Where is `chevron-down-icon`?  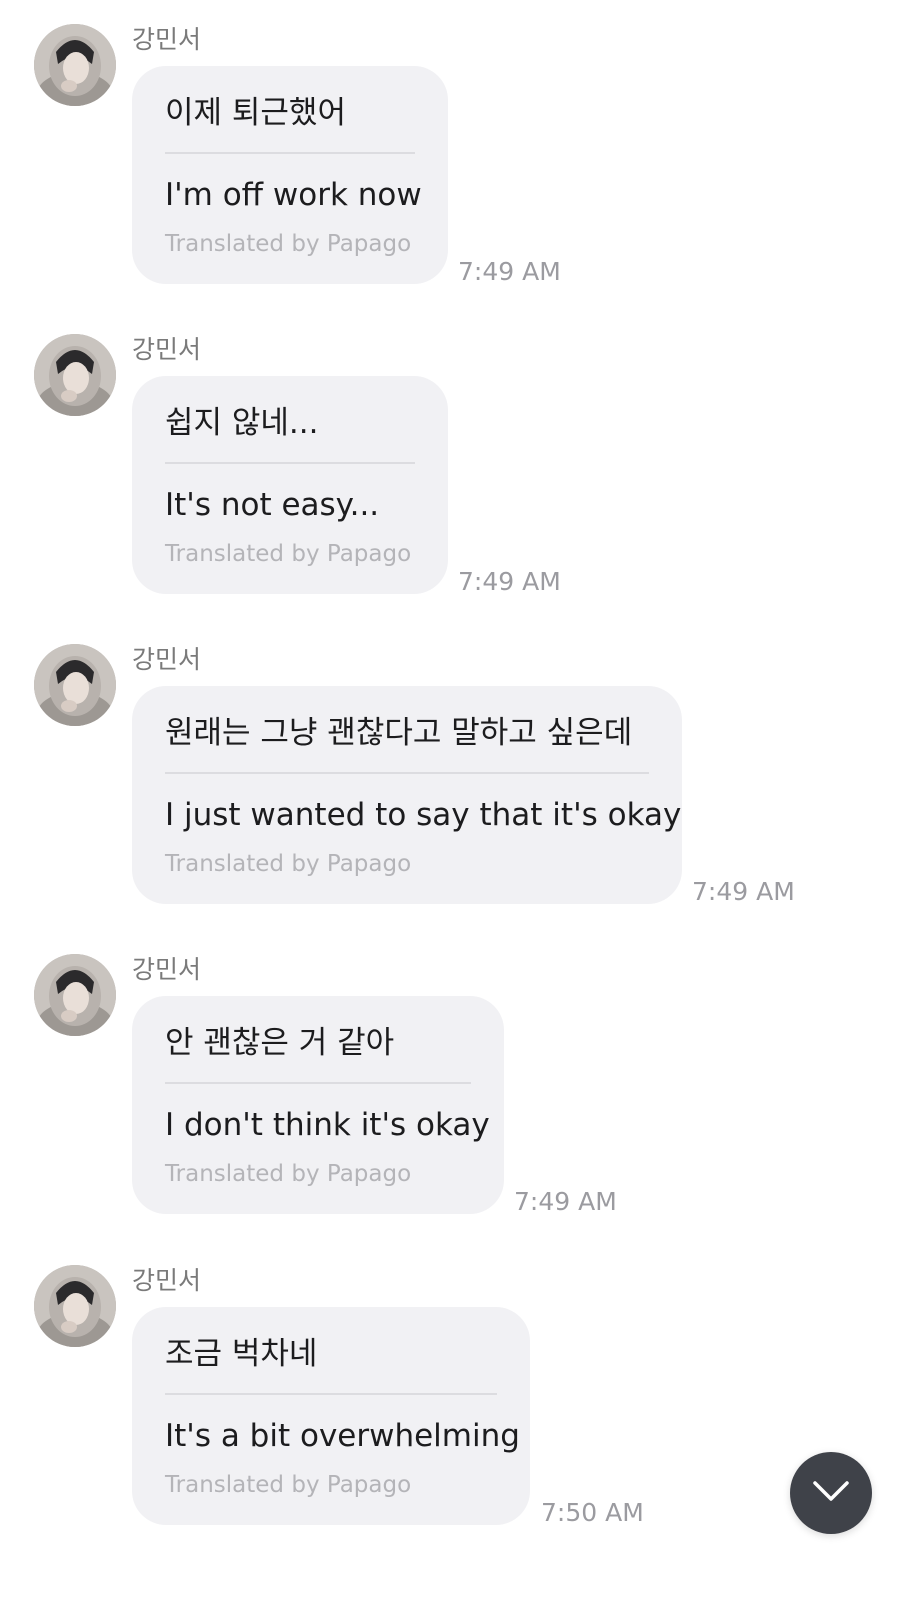
chevron-down-icon is located at coordinates (831, 1493).